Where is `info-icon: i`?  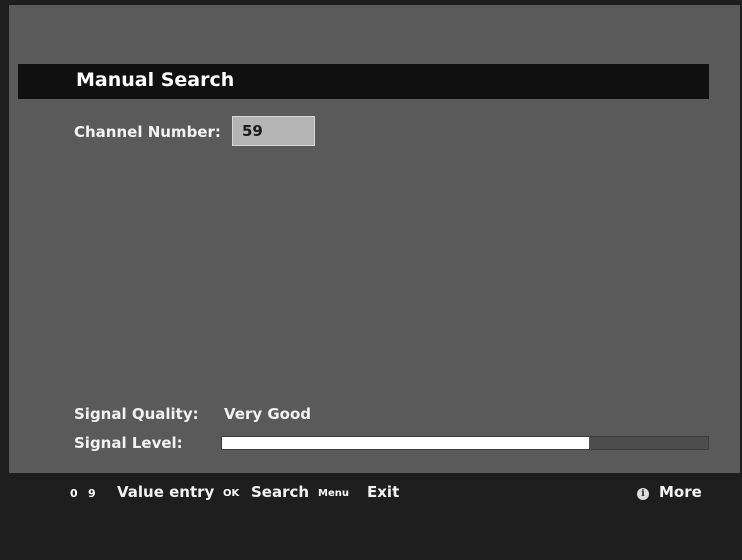 info-icon: i is located at coordinates (643, 494).